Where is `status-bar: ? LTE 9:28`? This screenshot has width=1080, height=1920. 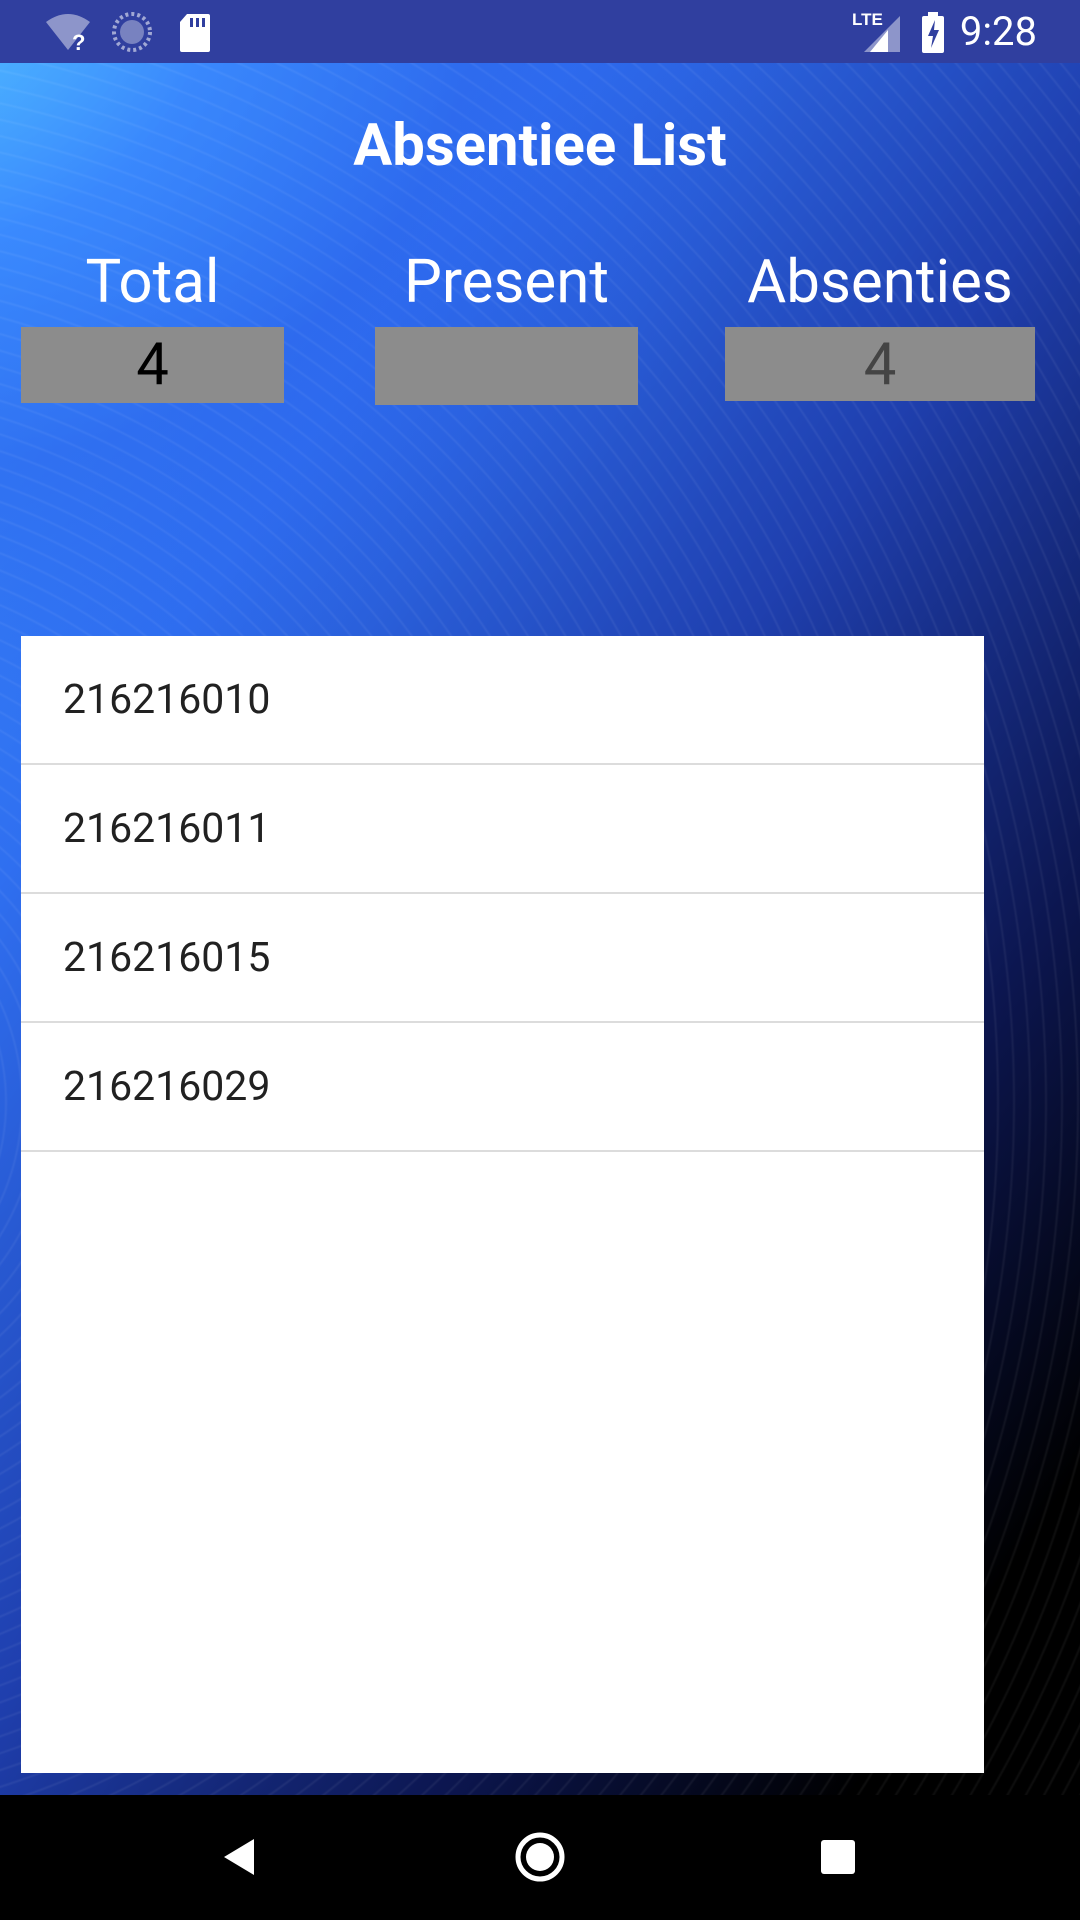 status-bar: ? LTE 9:28 is located at coordinates (540, 31).